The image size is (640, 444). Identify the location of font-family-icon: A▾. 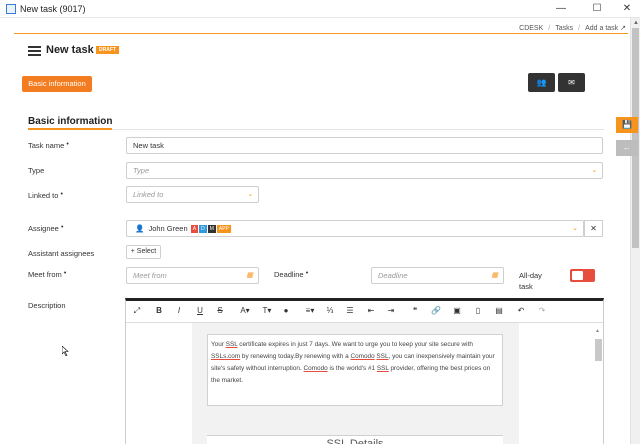
(245, 310).